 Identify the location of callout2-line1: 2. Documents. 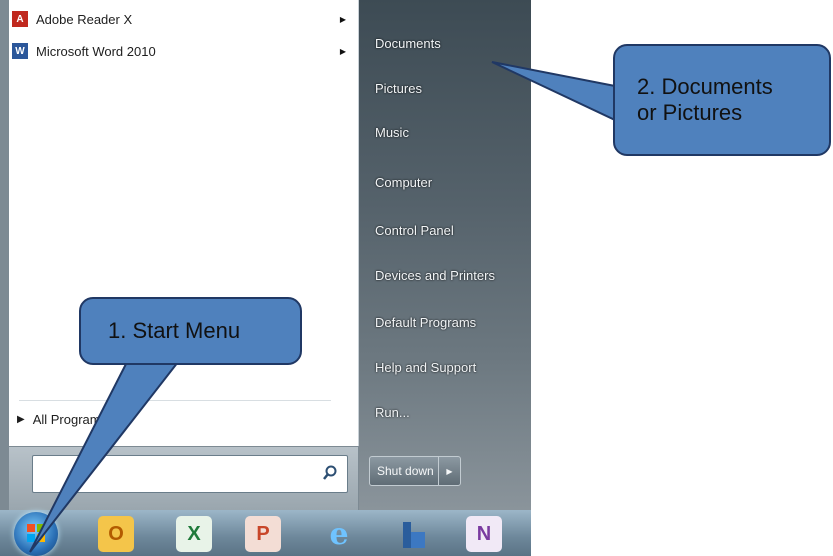
(705, 86).